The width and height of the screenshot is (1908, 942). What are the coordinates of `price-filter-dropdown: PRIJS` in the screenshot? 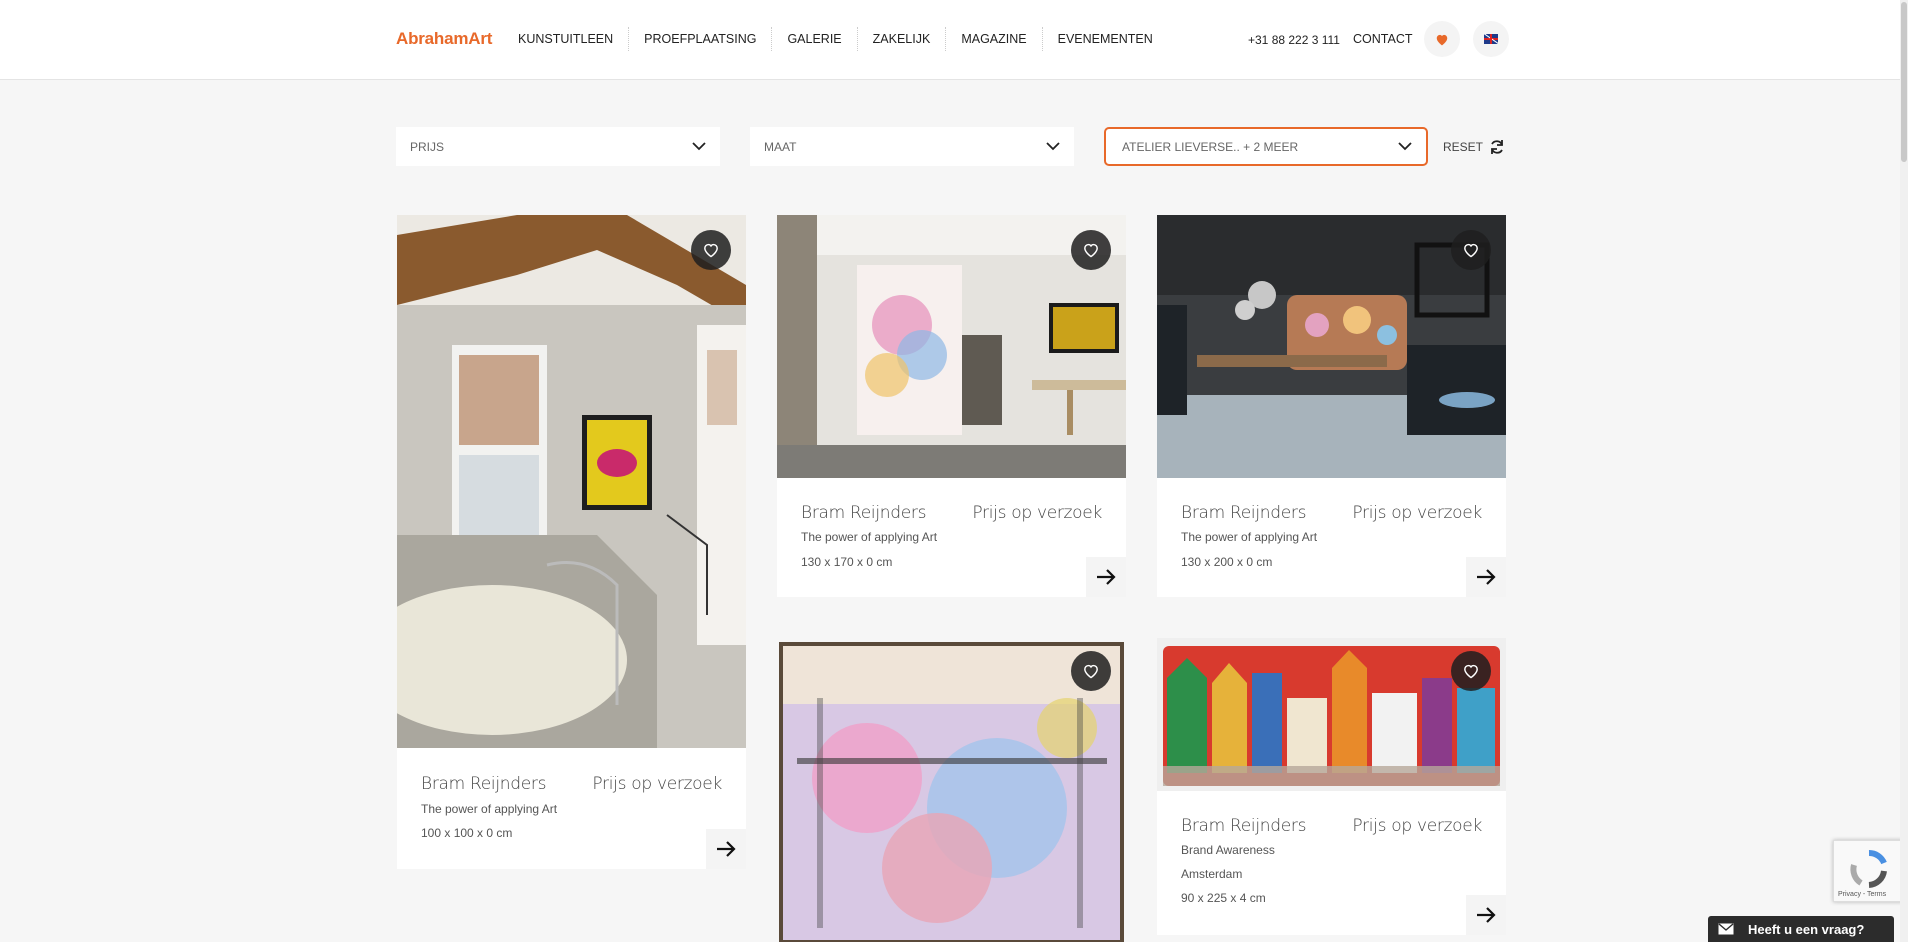 It's located at (558, 146).